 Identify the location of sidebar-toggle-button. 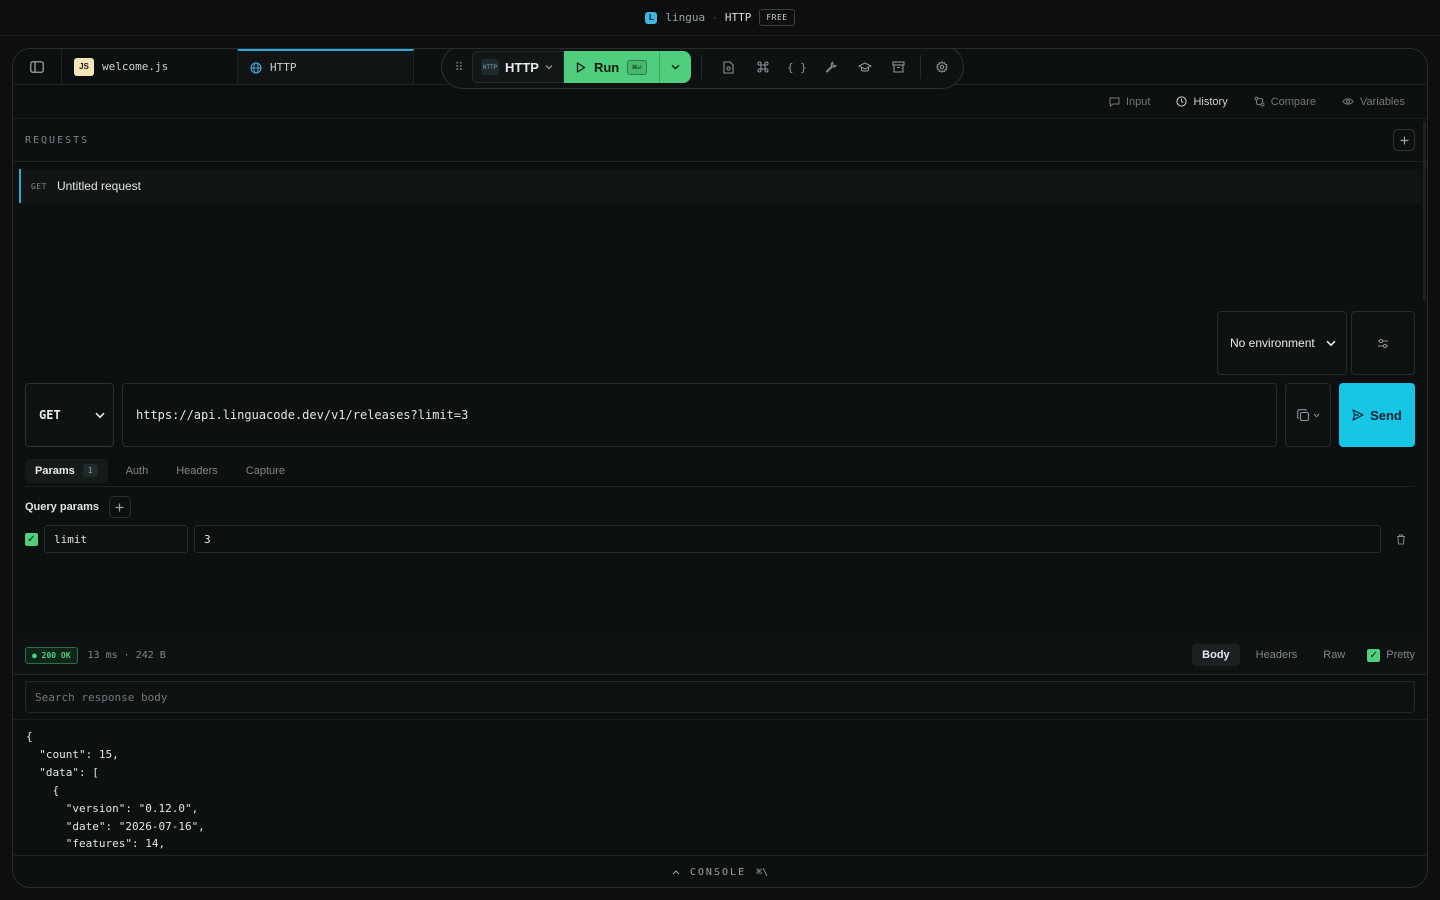
(37, 66).